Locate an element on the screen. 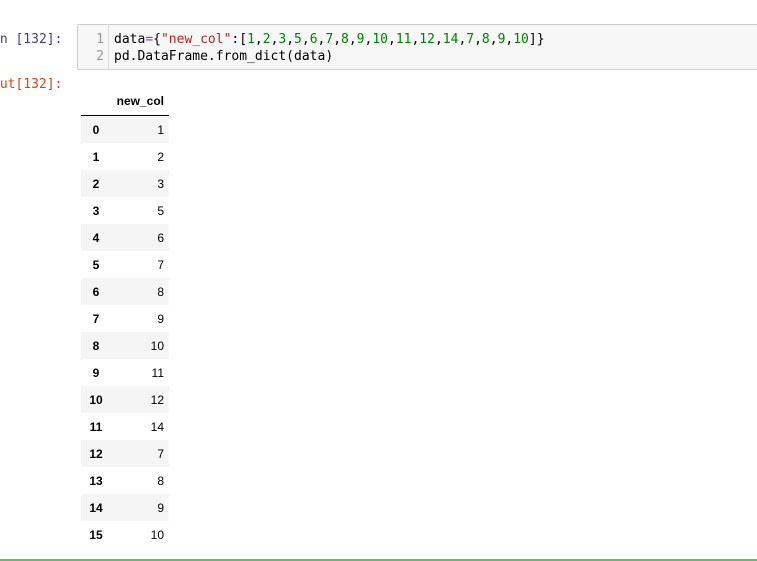 The width and height of the screenshot is (757, 561). number-token: 5 is located at coordinates (298, 39).